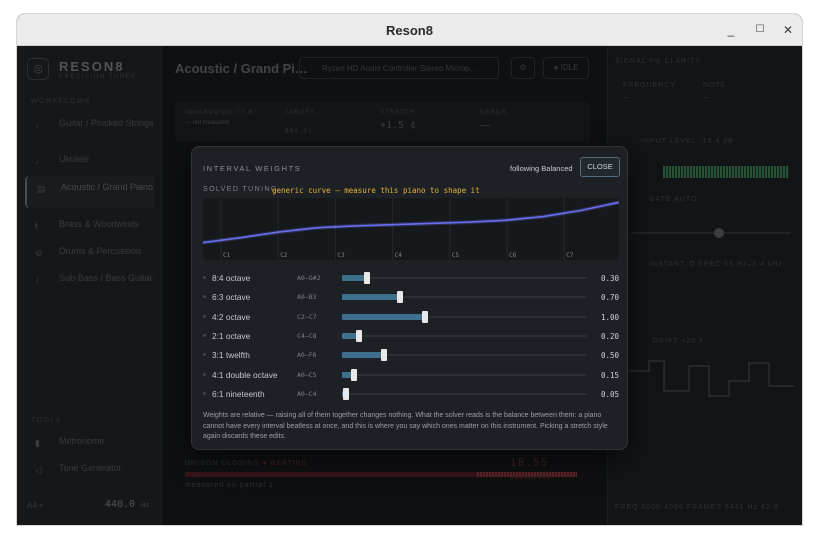 This screenshot has height=544, width=819. Describe the element at coordinates (231, 278) in the screenshot. I see `interval-name: 8:4 octave` at that location.